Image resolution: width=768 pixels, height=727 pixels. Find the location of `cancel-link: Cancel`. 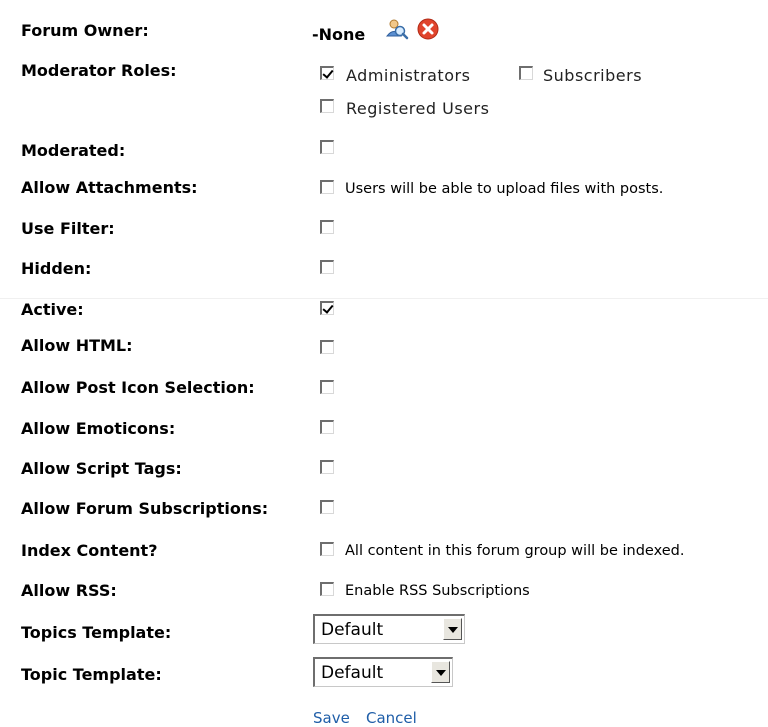

cancel-link: Cancel is located at coordinates (391, 718).